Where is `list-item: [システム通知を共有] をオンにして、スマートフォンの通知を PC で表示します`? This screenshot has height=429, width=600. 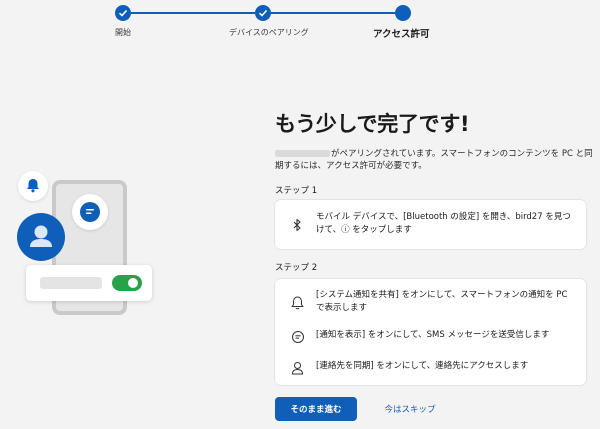 list-item: [システム通知を共有] をオンにして、スマートフォンの通知を PC で表示します is located at coordinates (430, 302).